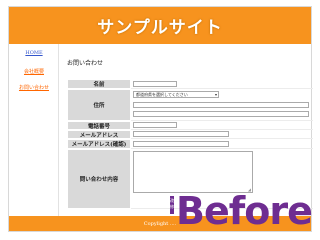 The height and width of the screenshot is (240, 320). I want to click on email-input, so click(181, 134).